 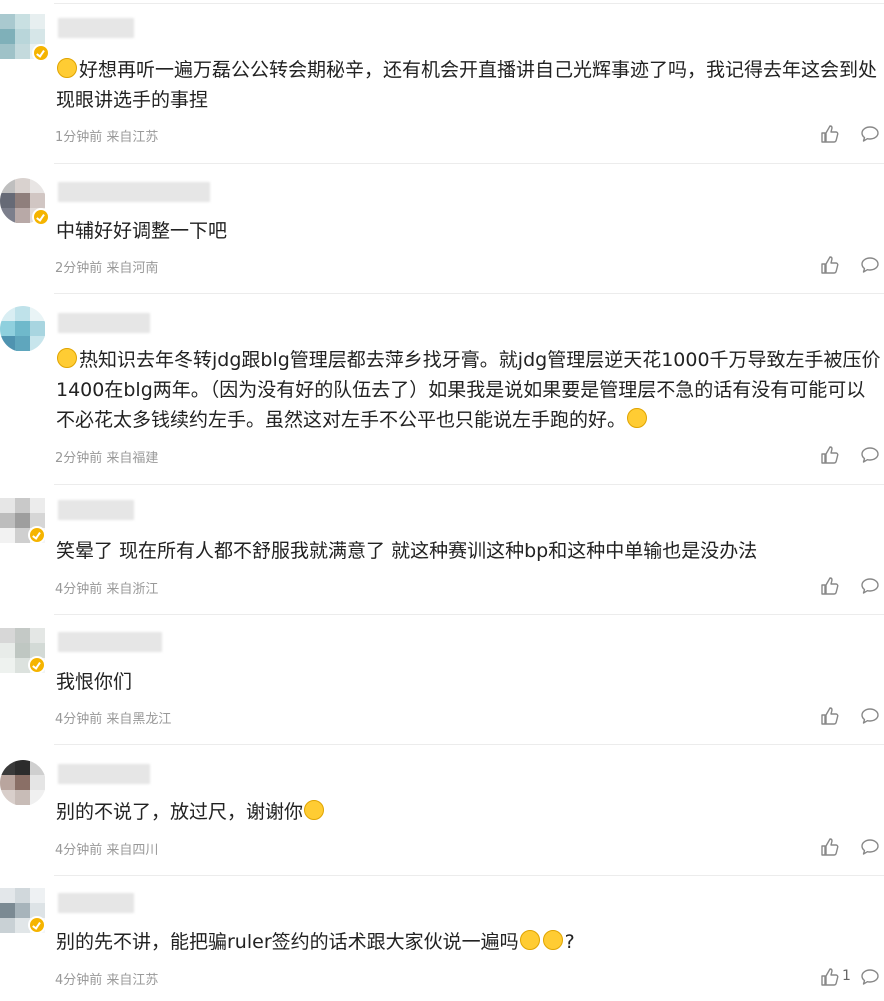 I want to click on comment-time: 1分钟前, so click(x=79, y=137).